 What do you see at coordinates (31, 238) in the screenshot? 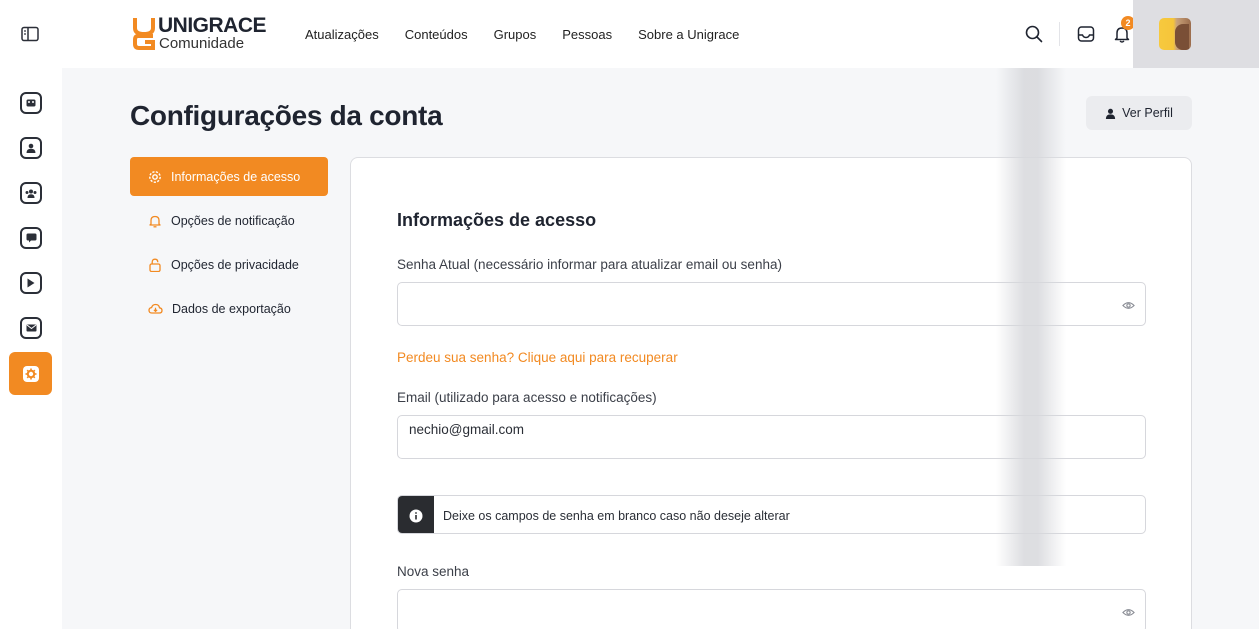
I see `forum-icon` at bounding box center [31, 238].